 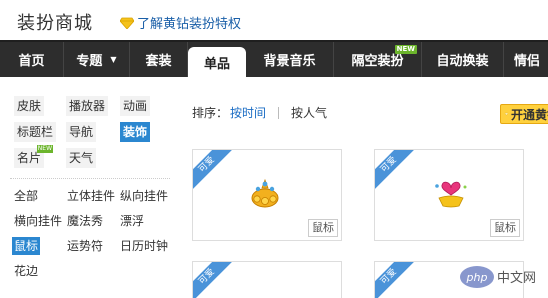 I want to click on category-label: 名片, so click(x=29, y=158).